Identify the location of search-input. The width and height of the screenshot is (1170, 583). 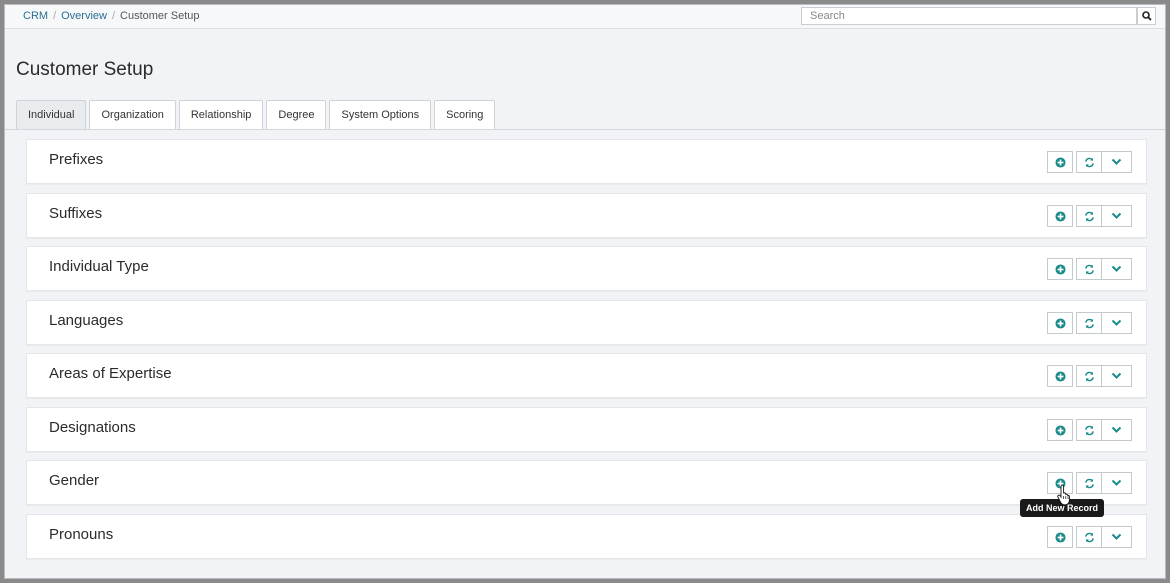
(969, 16).